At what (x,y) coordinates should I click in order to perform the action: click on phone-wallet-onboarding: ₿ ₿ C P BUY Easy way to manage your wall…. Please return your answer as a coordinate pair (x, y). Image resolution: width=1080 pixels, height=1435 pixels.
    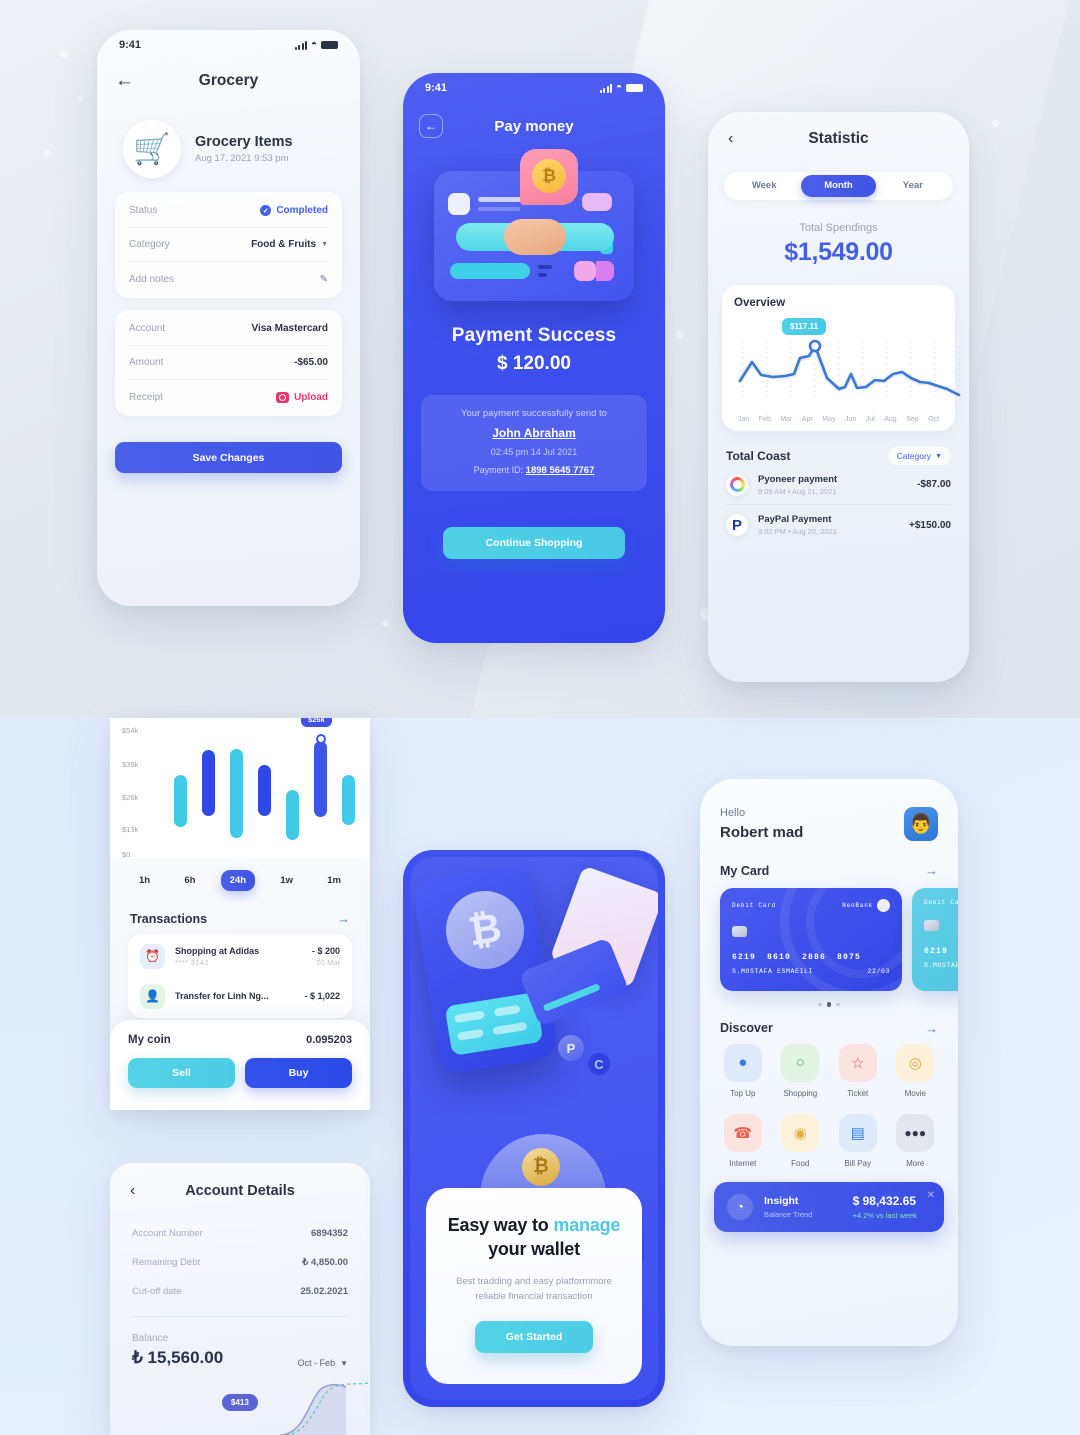
    Looking at the image, I should click on (534, 1128).